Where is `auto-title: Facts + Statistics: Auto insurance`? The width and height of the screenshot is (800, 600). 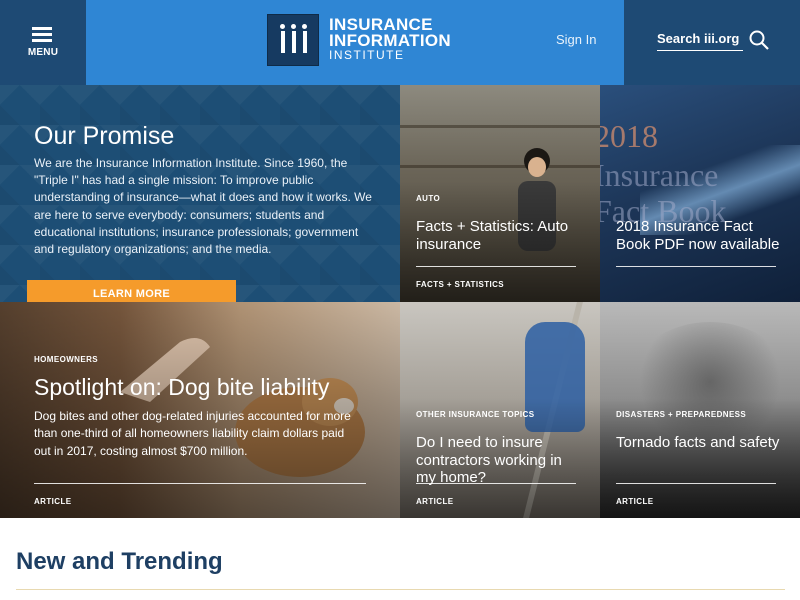 auto-title: Facts + Statistics: Auto insurance is located at coordinates (501, 235).